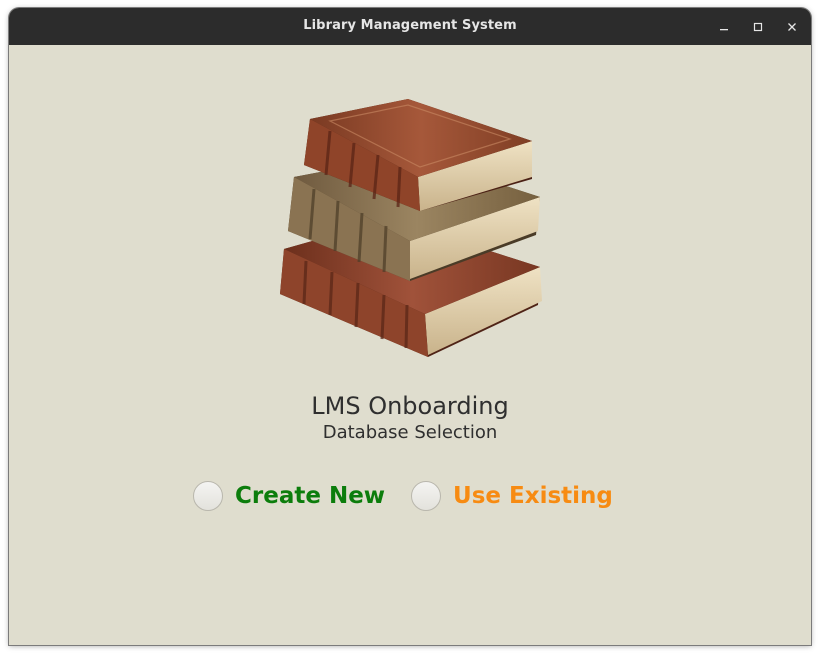 This screenshot has width=820, height=655. Describe the element at coordinates (533, 496) in the screenshot. I see `use-existing-label: Use Existing` at that location.